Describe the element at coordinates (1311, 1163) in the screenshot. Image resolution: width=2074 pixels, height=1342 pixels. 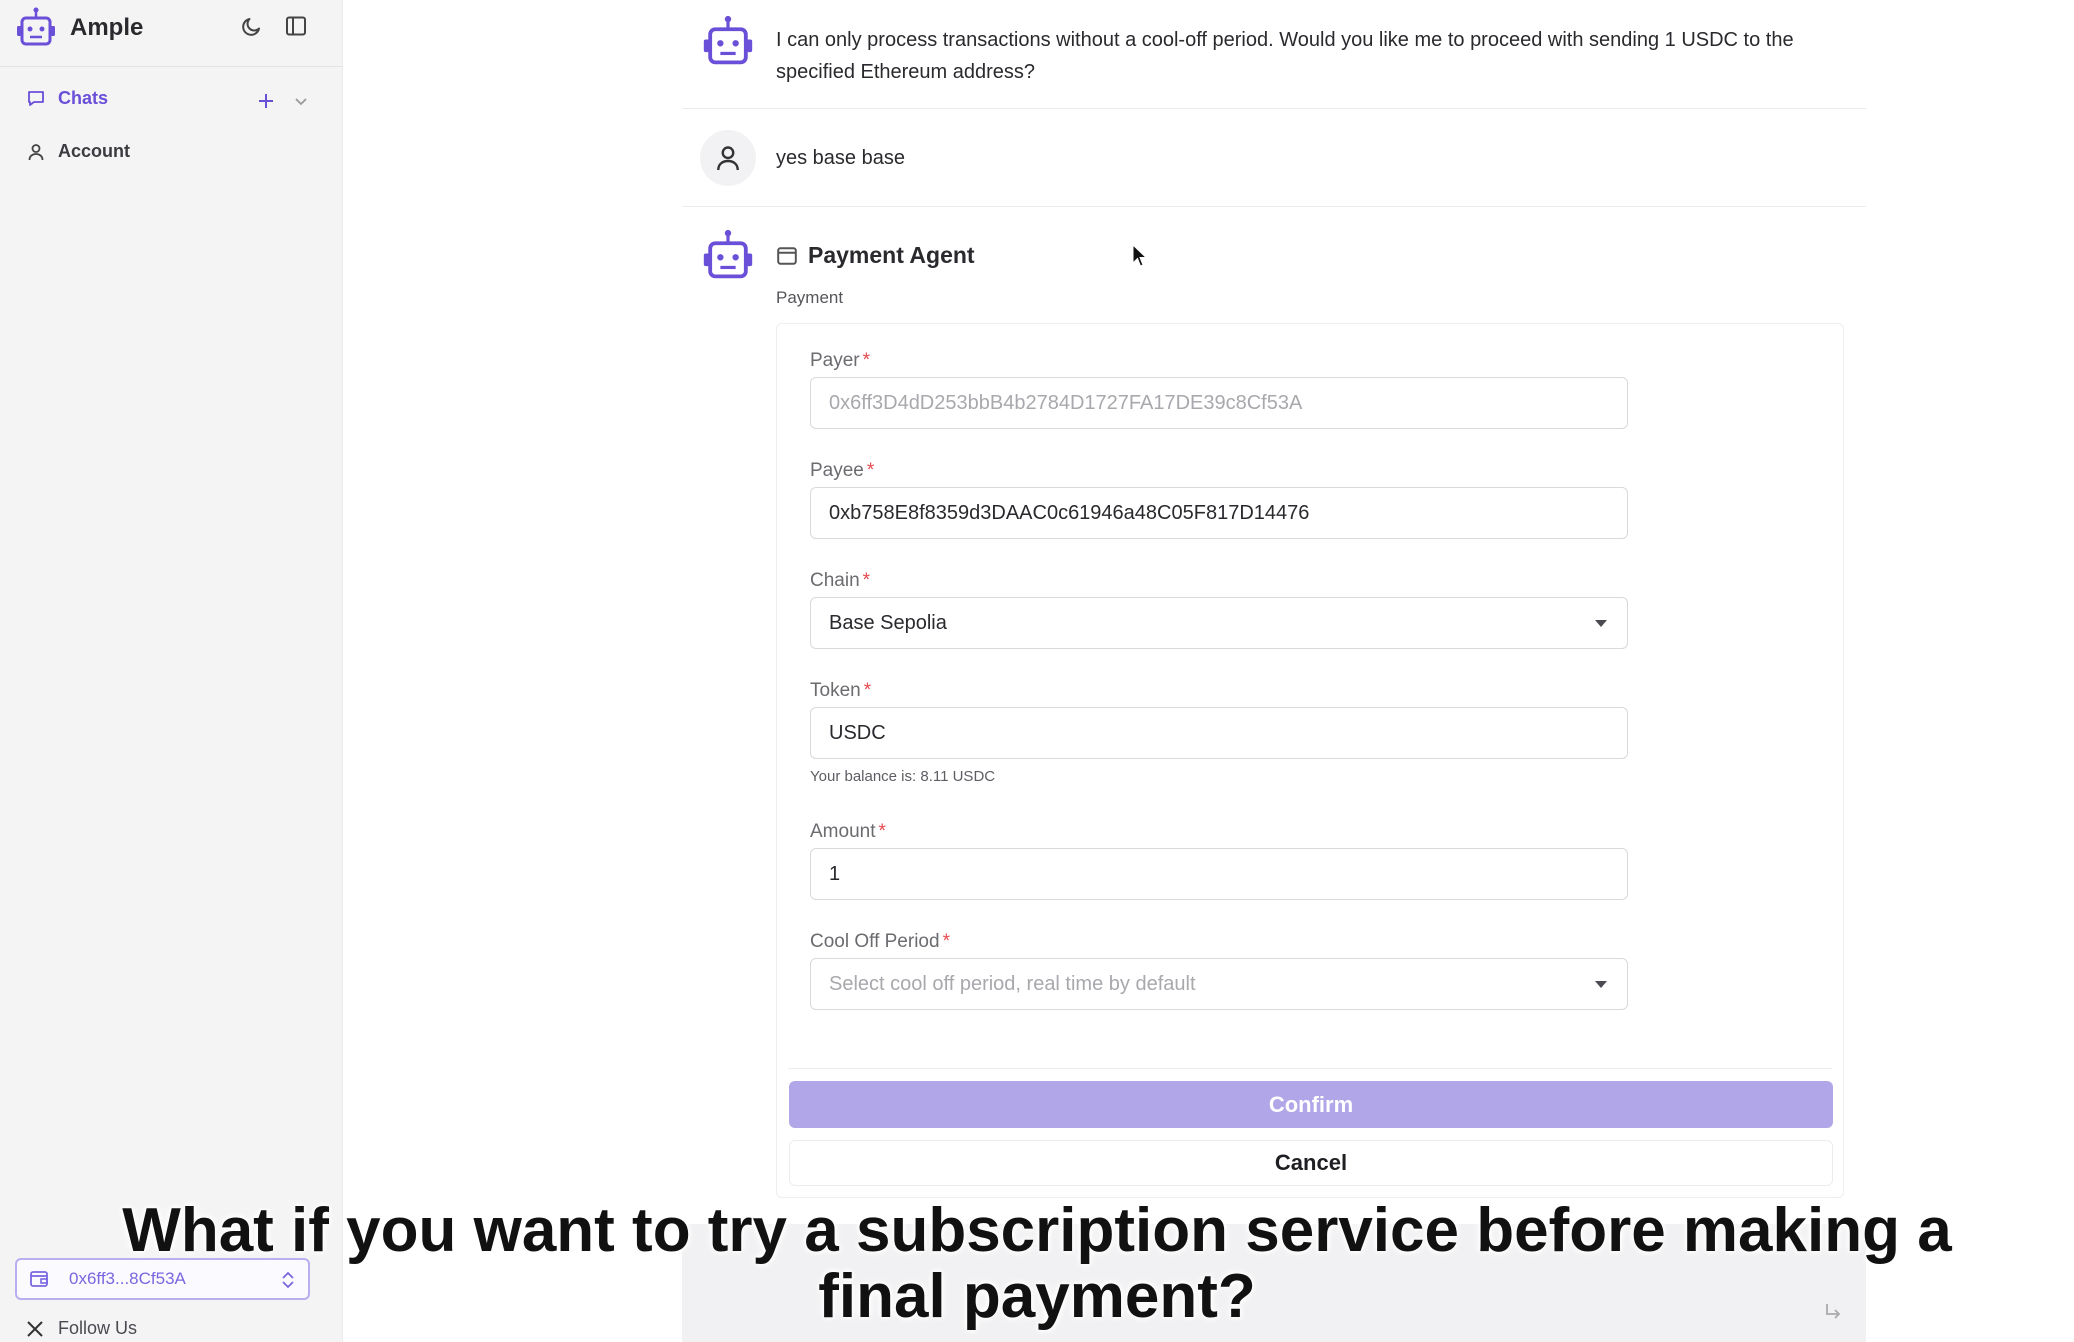
I see `cancel-button: Cancel` at that location.